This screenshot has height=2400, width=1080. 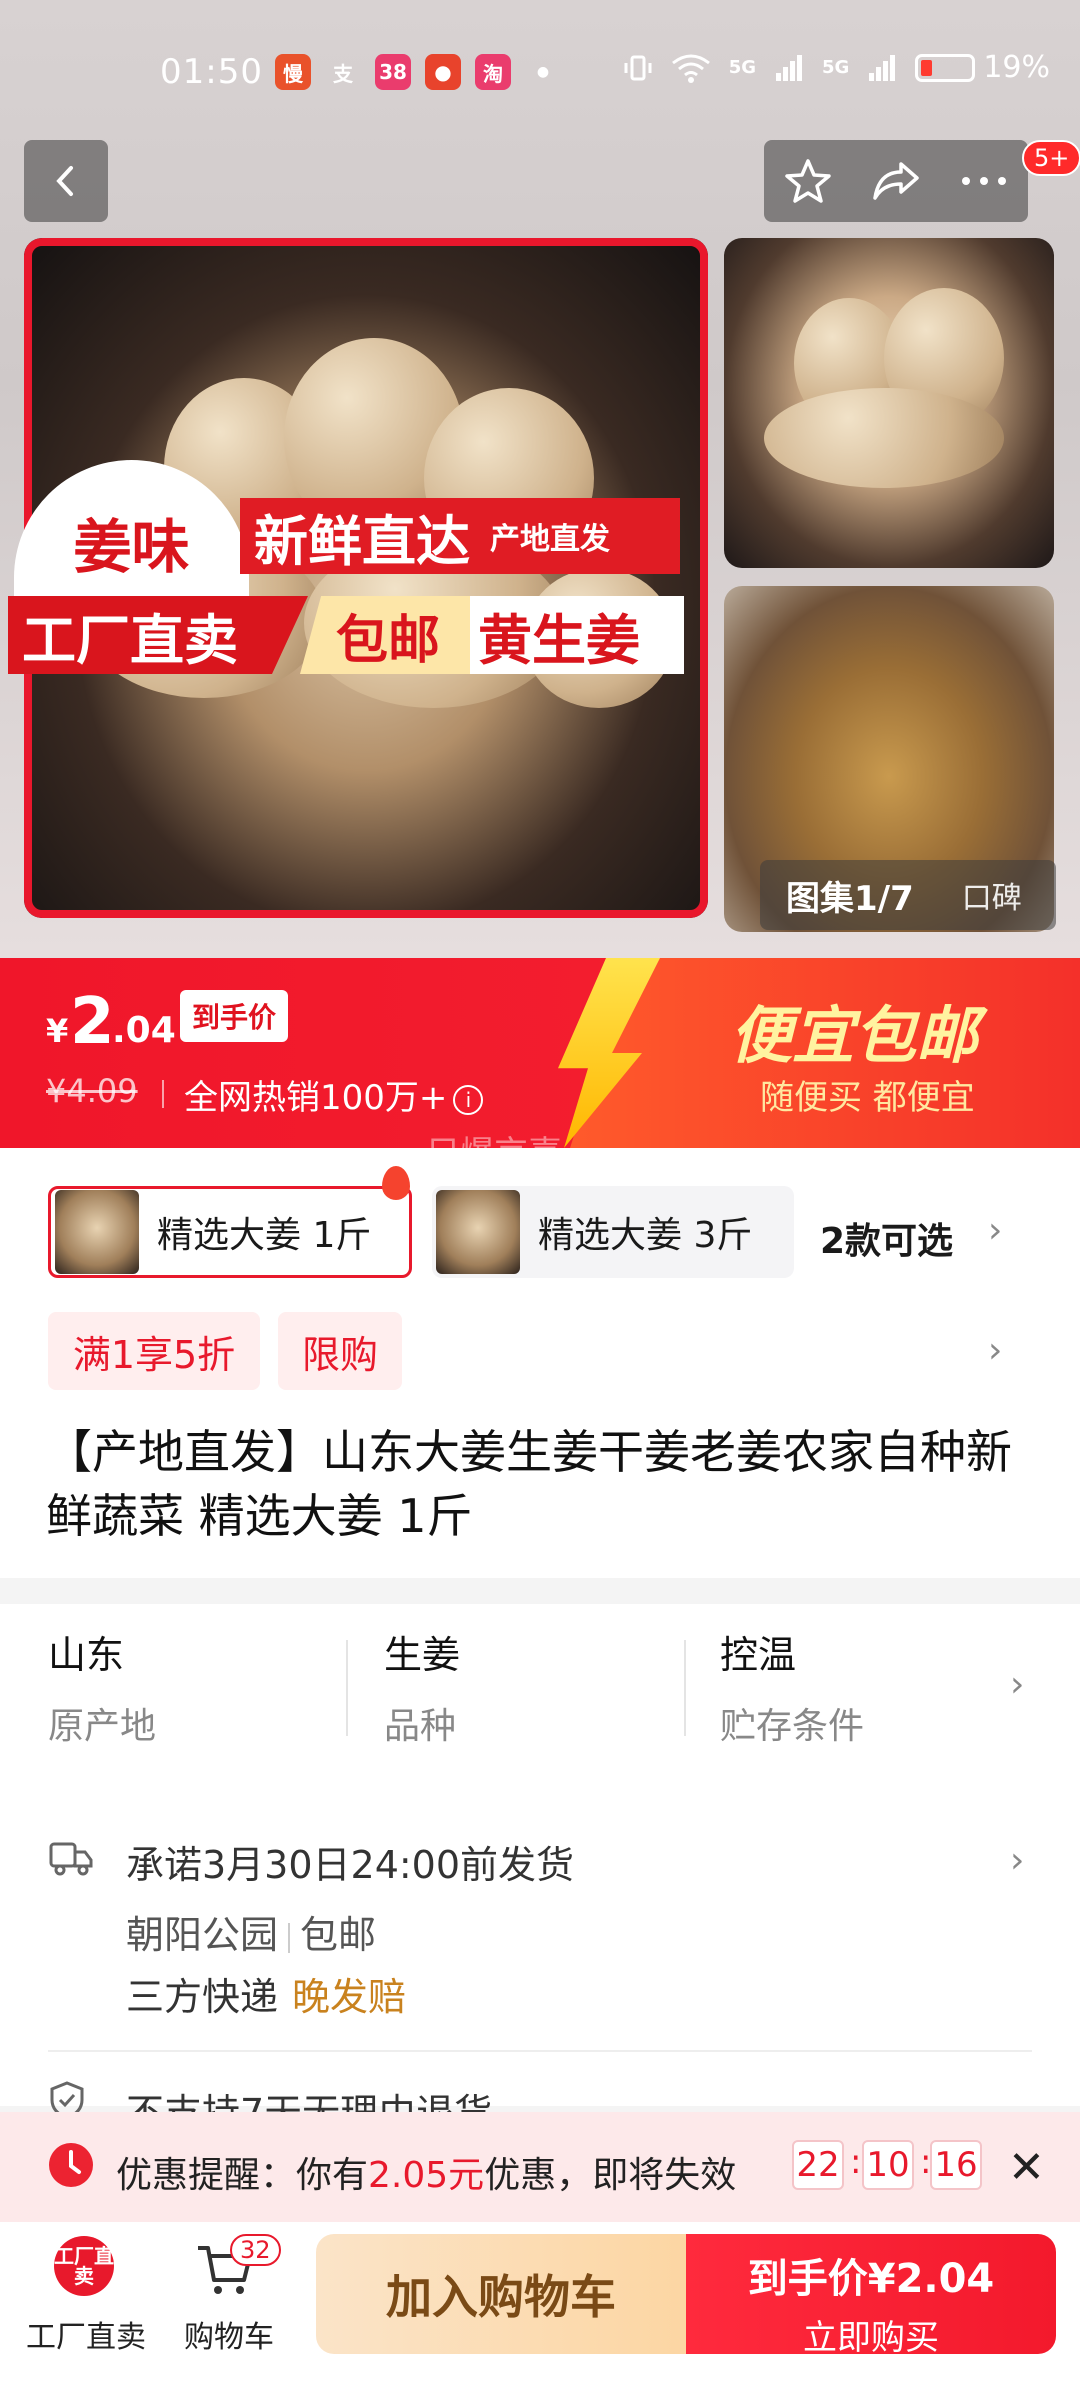 What do you see at coordinates (396, 1183) in the screenshot?
I see `fire-icon` at bounding box center [396, 1183].